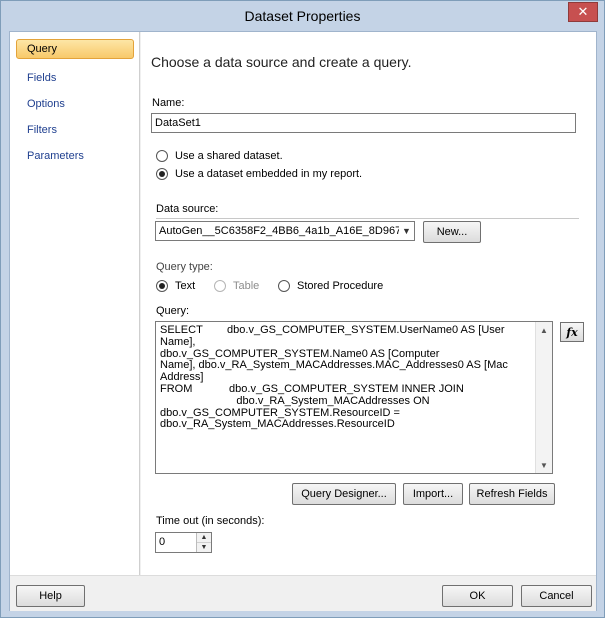 The image size is (605, 618). What do you see at coordinates (204, 538) in the screenshot?
I see `spin-up-icon: ▲` at bounding box center [204, 538].